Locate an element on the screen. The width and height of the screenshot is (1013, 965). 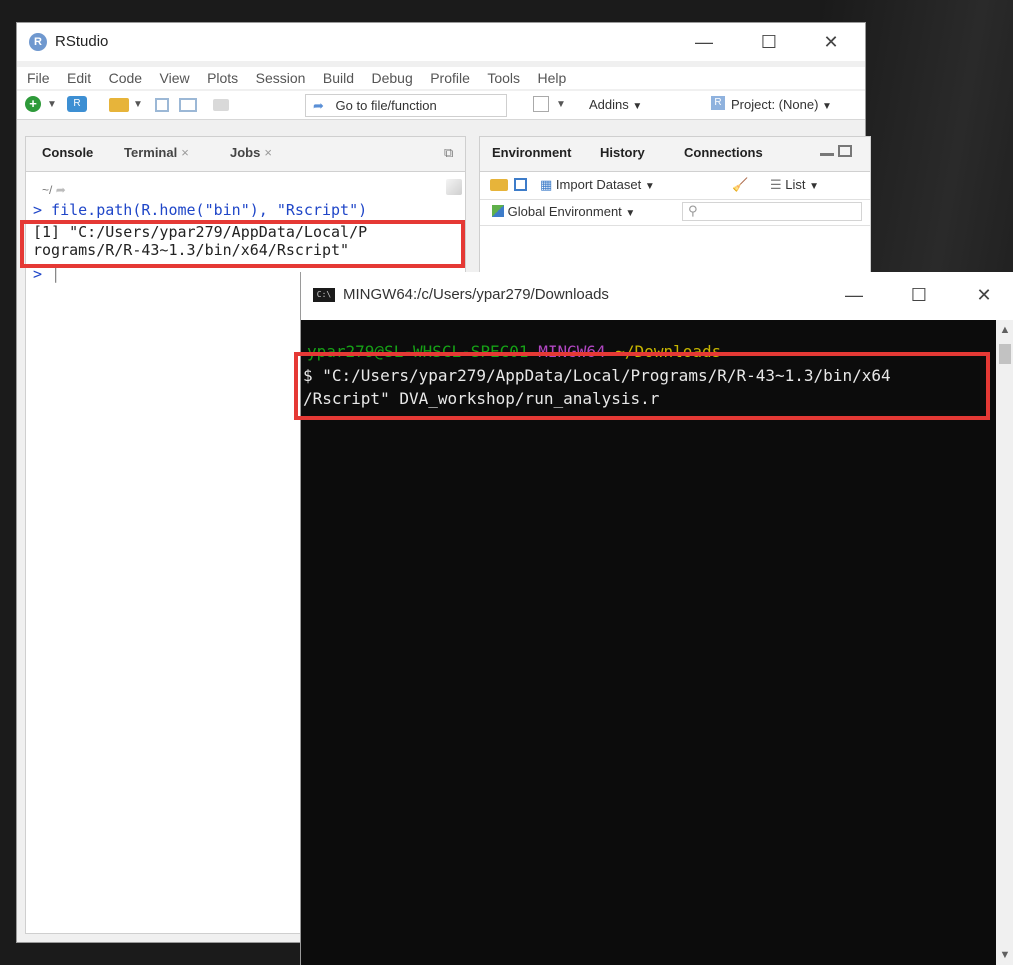
import-dataset-label: Import Dataset is located at coordinates (598, 184).